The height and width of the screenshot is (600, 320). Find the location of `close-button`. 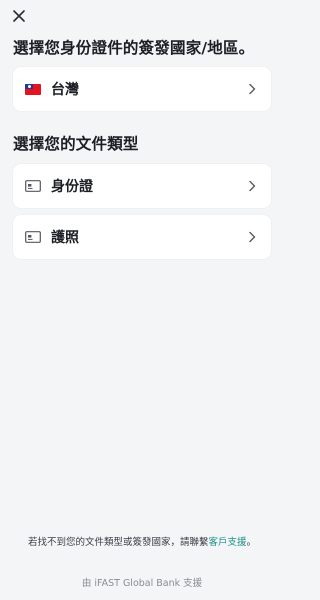

close-button is located at coordinates (19, 16).